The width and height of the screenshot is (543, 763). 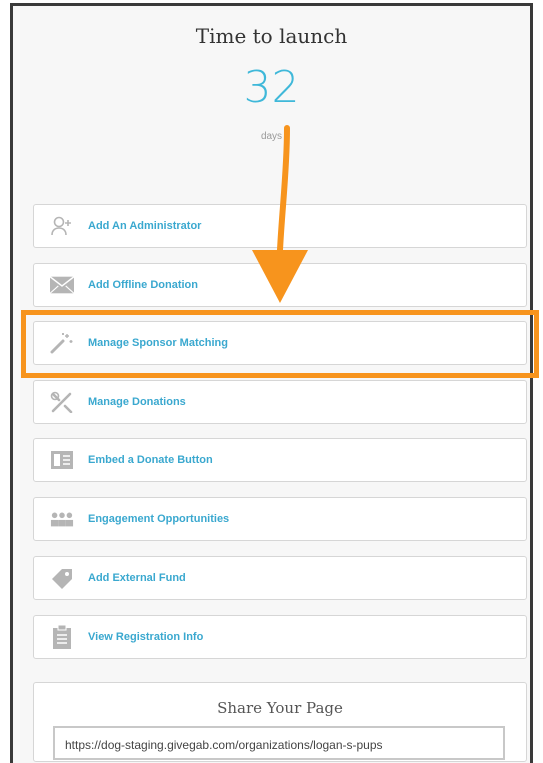 What do you see at coordinates (143, 285) in the screenshot?
I see `menu-item-label: Add Offline Donation` at bounding box center [143, 285].